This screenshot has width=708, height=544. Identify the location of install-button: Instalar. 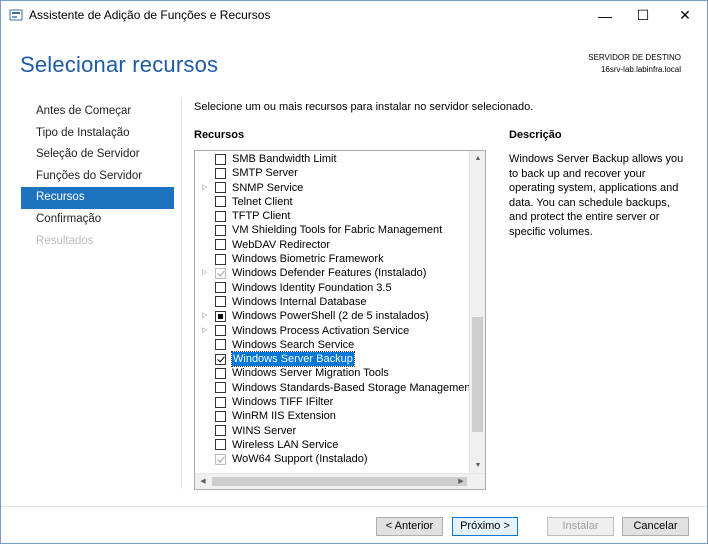
(580, 526).